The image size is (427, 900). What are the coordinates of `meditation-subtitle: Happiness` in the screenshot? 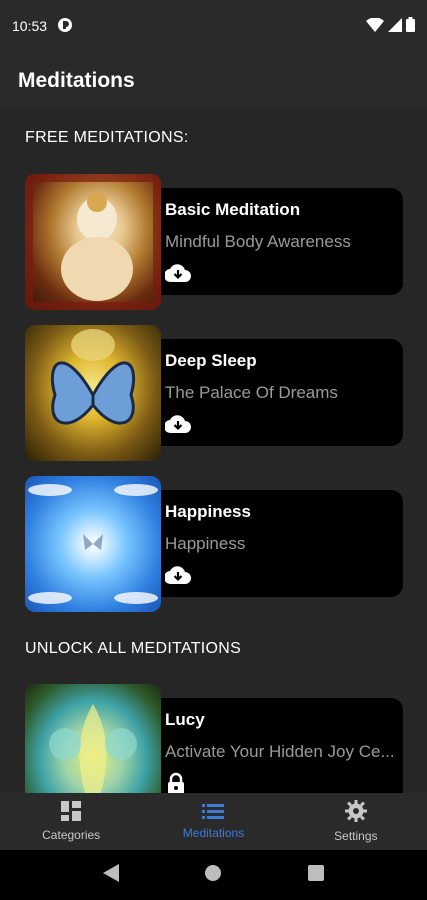 It's located at (205, 543).